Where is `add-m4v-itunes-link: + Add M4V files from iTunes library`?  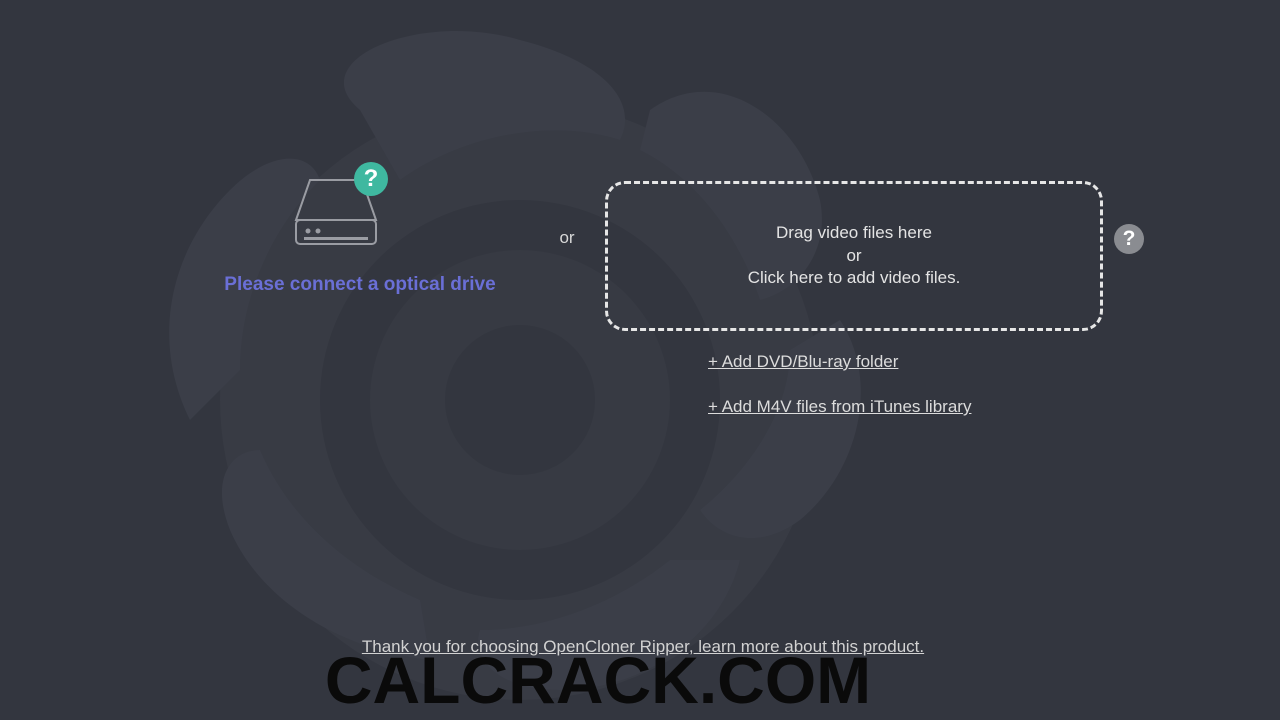 add-m4v-itunes-link: + Add M4V files from iTunes library is located at coordinates (839, 407).